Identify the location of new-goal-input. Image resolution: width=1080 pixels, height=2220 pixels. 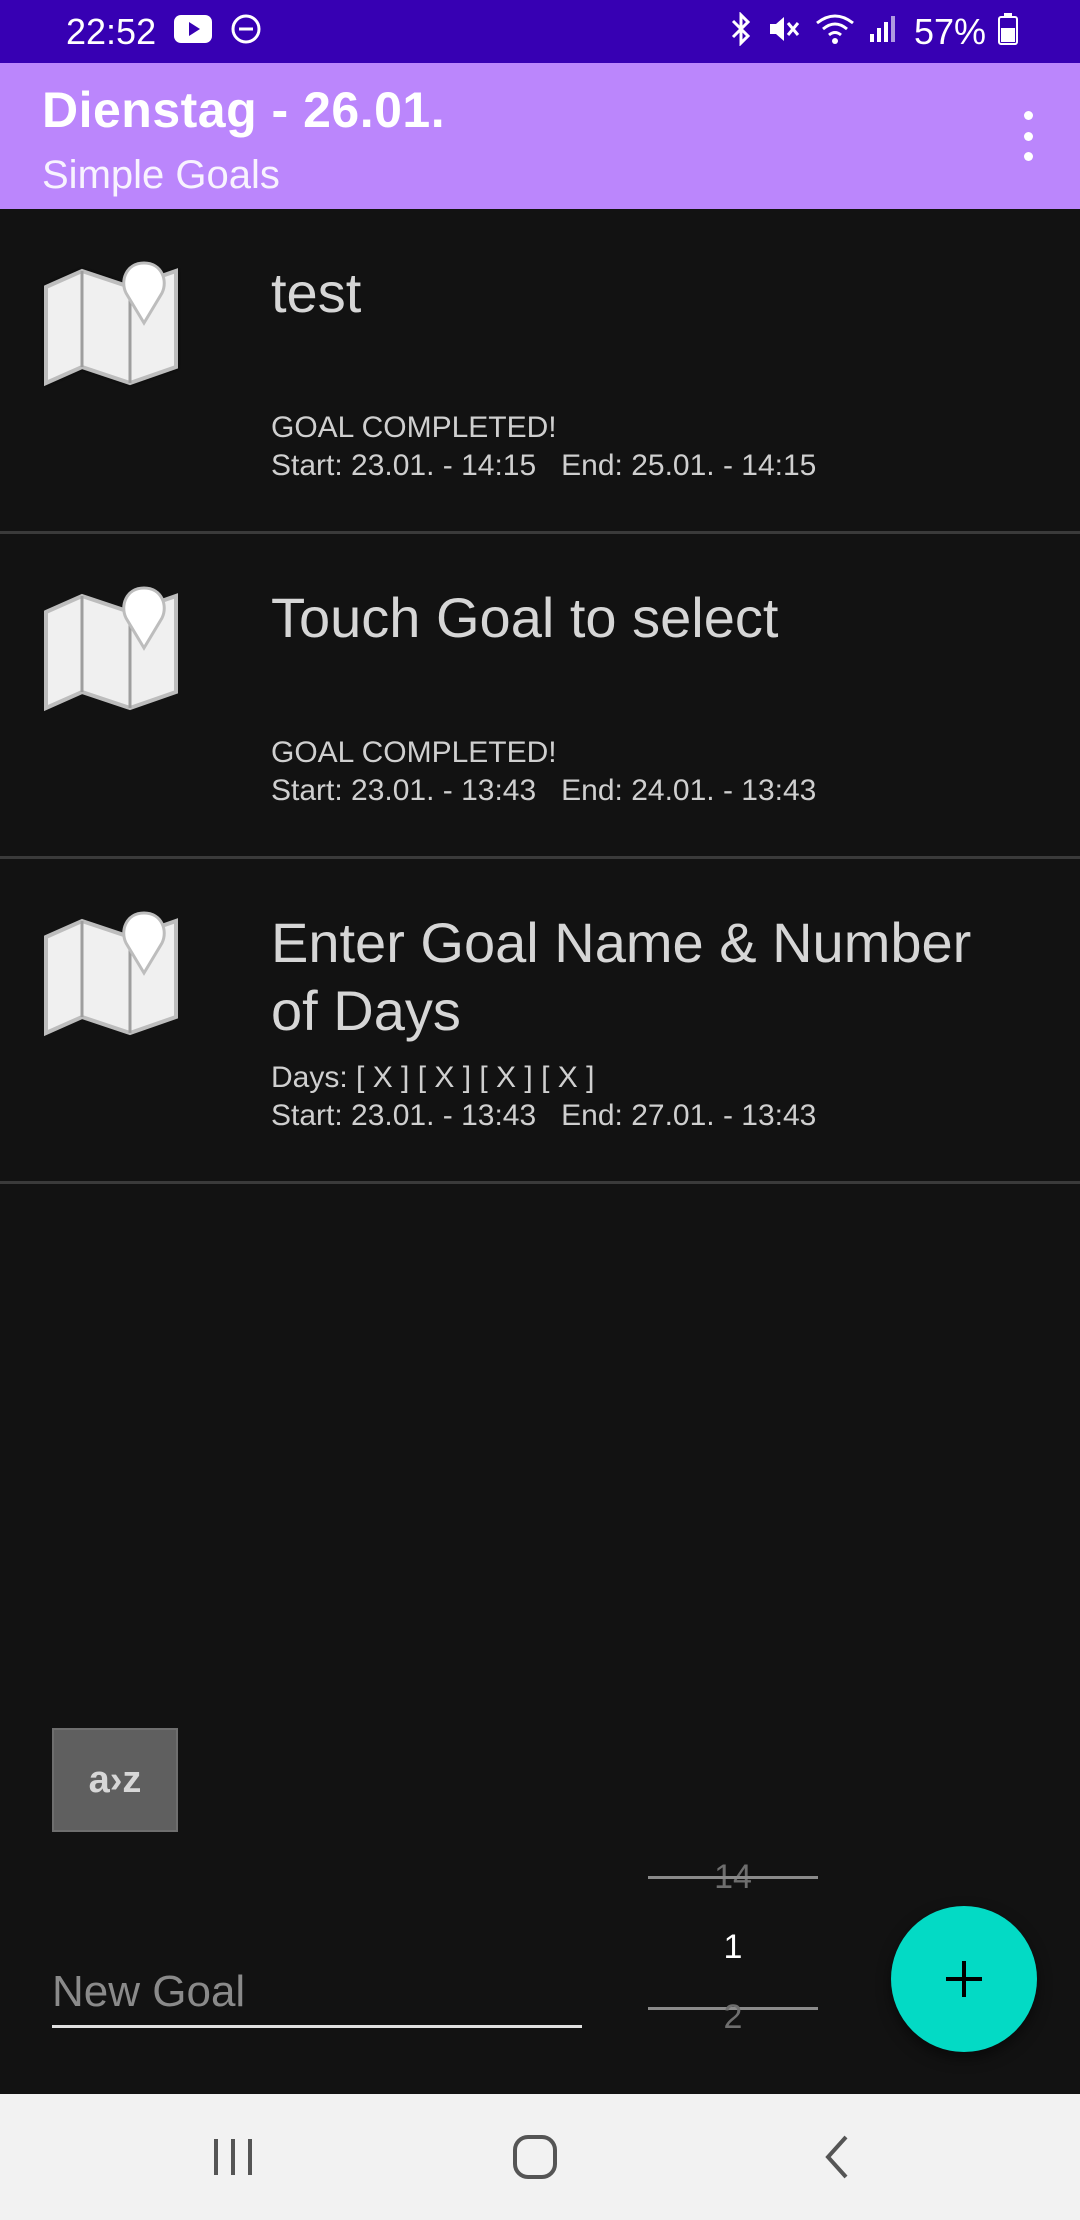
(317, 1993).